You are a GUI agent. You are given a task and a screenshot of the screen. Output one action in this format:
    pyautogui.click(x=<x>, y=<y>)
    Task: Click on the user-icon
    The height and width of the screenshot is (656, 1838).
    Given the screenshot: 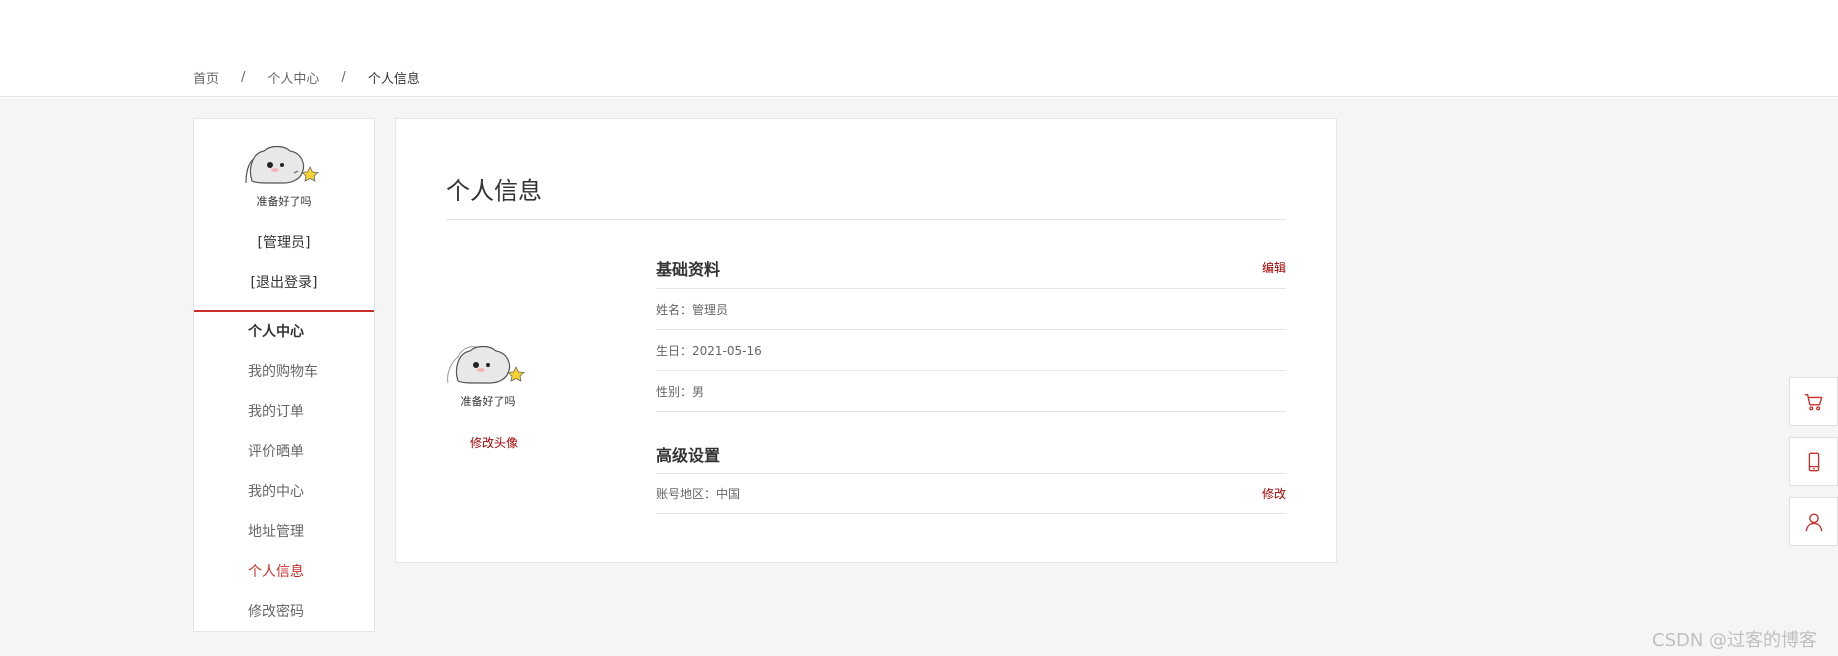 What is the action you would take?
    pyautogui.click(x=1813, y=522)
    